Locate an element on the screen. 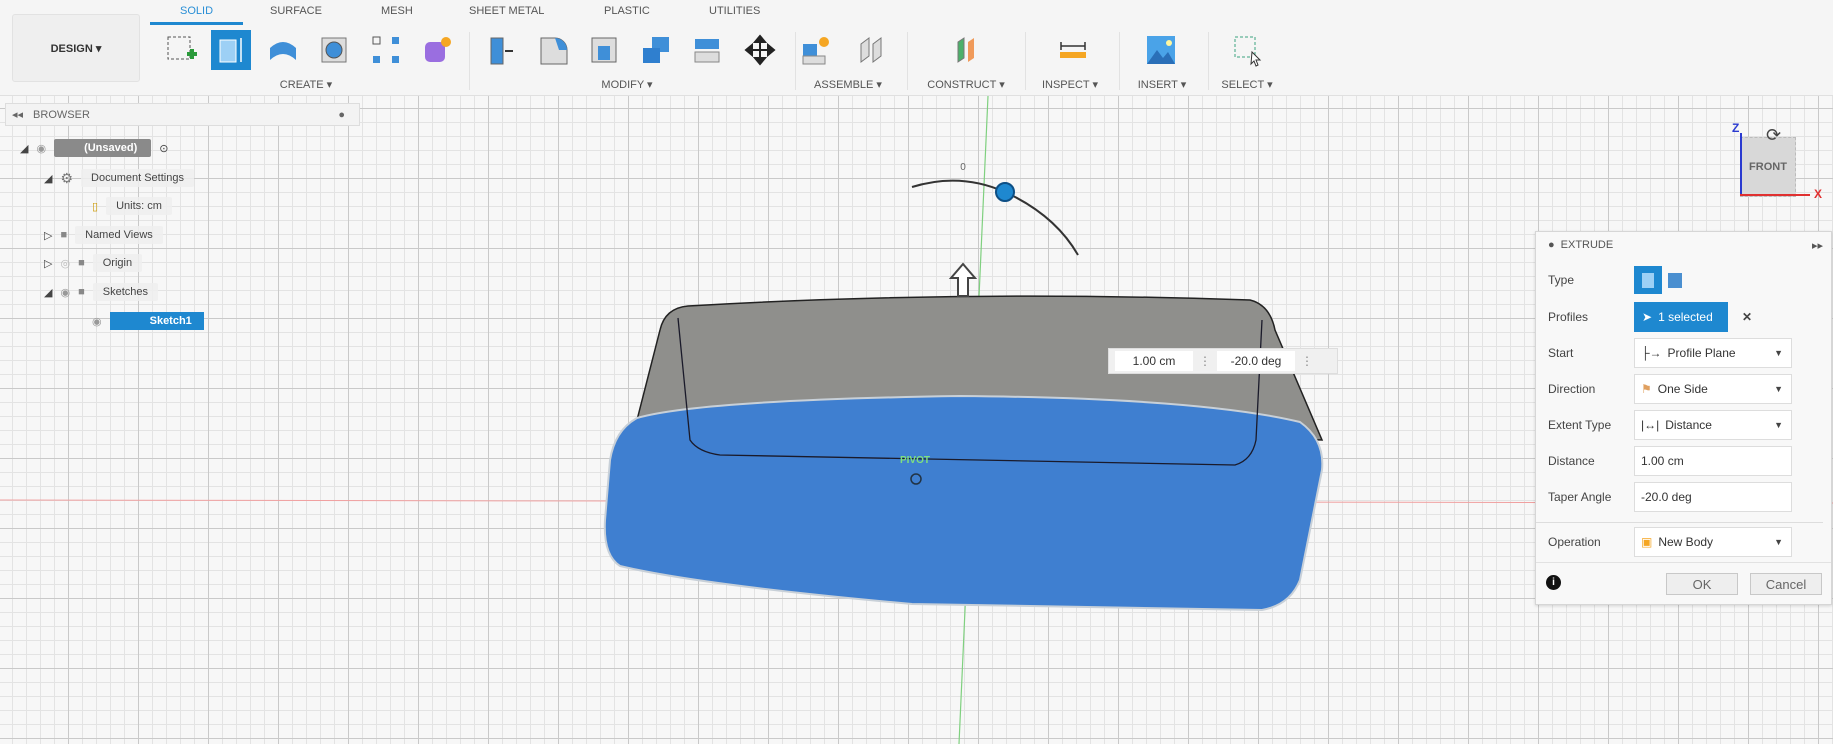 The height and width of the screenshot is (744, 1833). extent-type-dropdown: |↔| Distance ▼ is located at coordinates (1713, 425).